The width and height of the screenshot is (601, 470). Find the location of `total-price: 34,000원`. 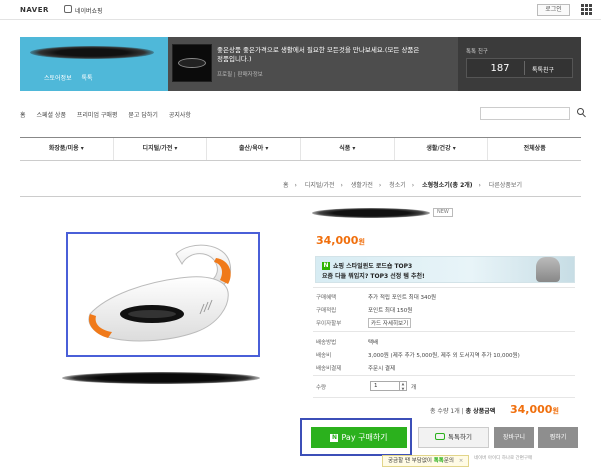

total-price: 34,000원 is located at coordinates (534, 409).